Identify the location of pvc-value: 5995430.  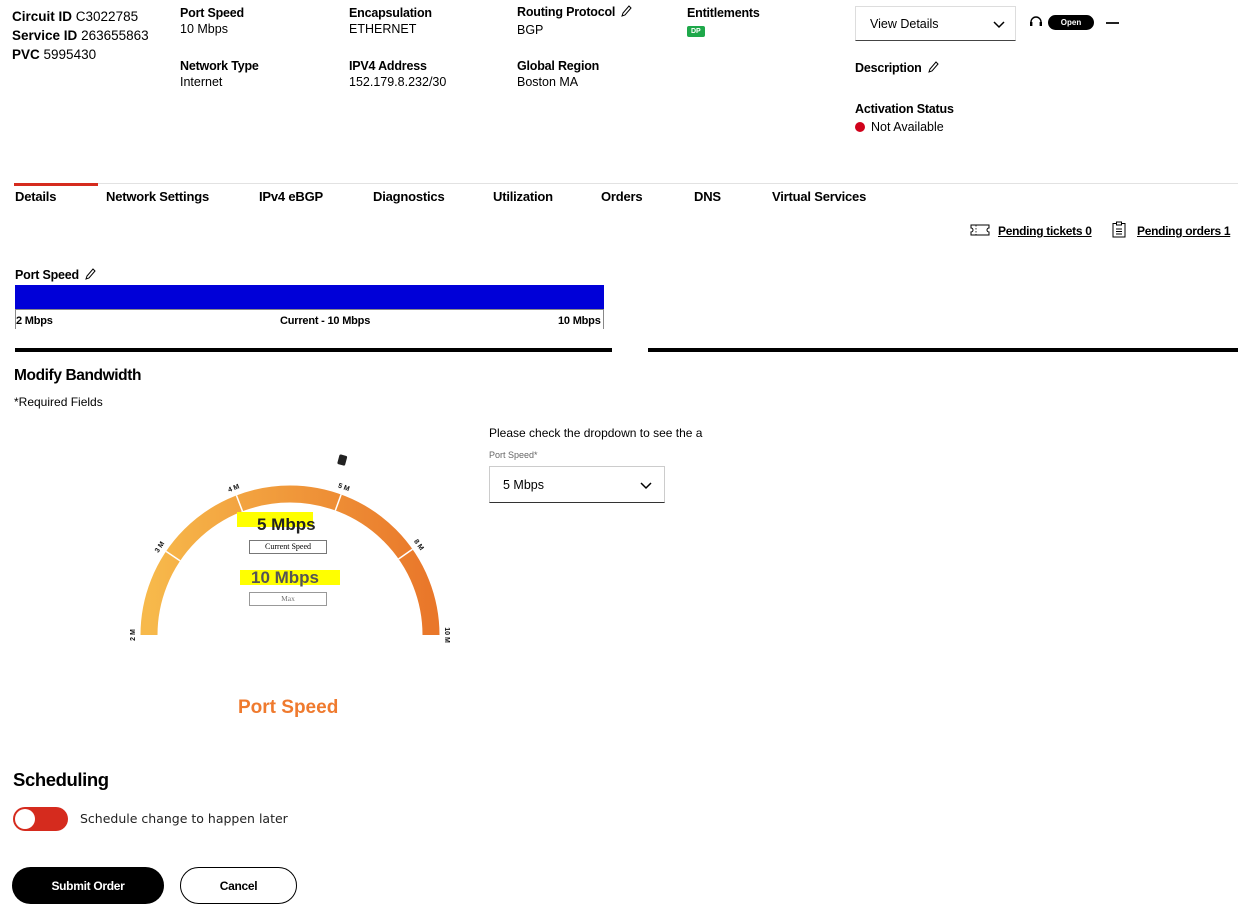
(70, 54).